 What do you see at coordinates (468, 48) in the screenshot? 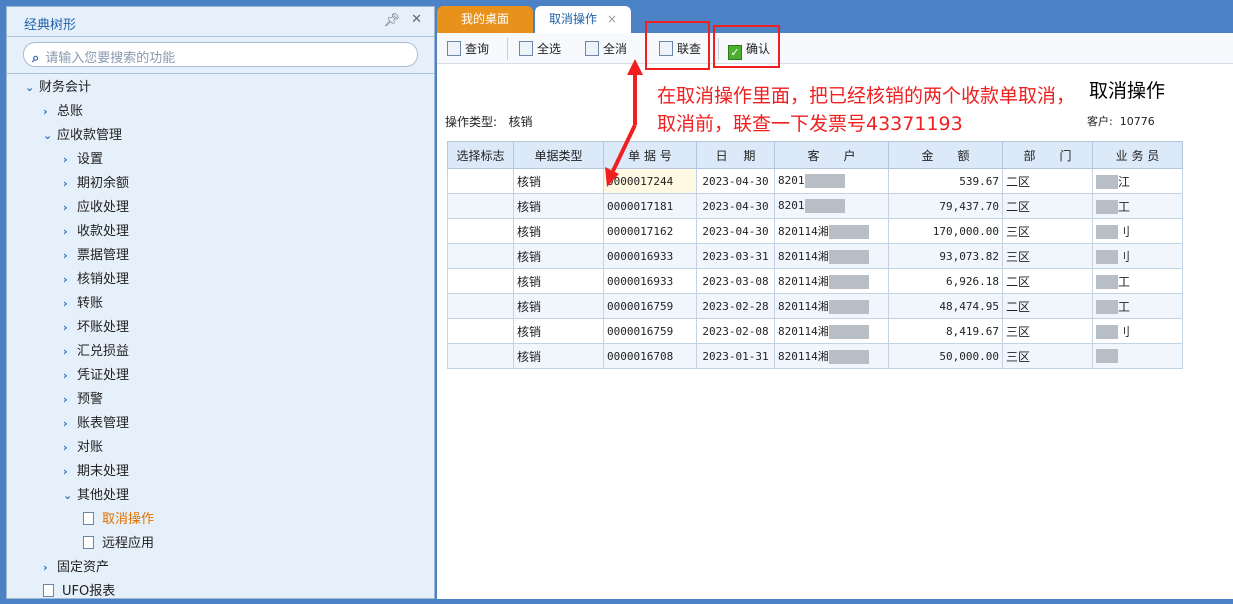
I see `query-button: 查询` at bounding box center [468, 48].